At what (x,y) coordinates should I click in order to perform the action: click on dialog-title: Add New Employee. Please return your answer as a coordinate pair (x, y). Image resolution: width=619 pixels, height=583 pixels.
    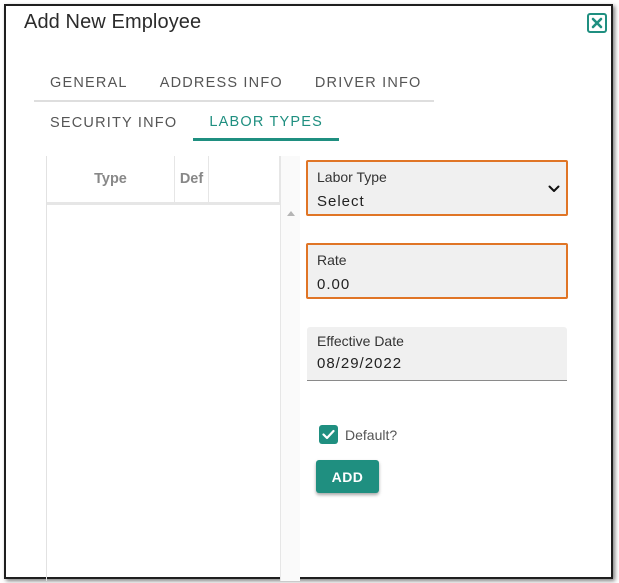
    Looking at the image, I should click on (113, 22).